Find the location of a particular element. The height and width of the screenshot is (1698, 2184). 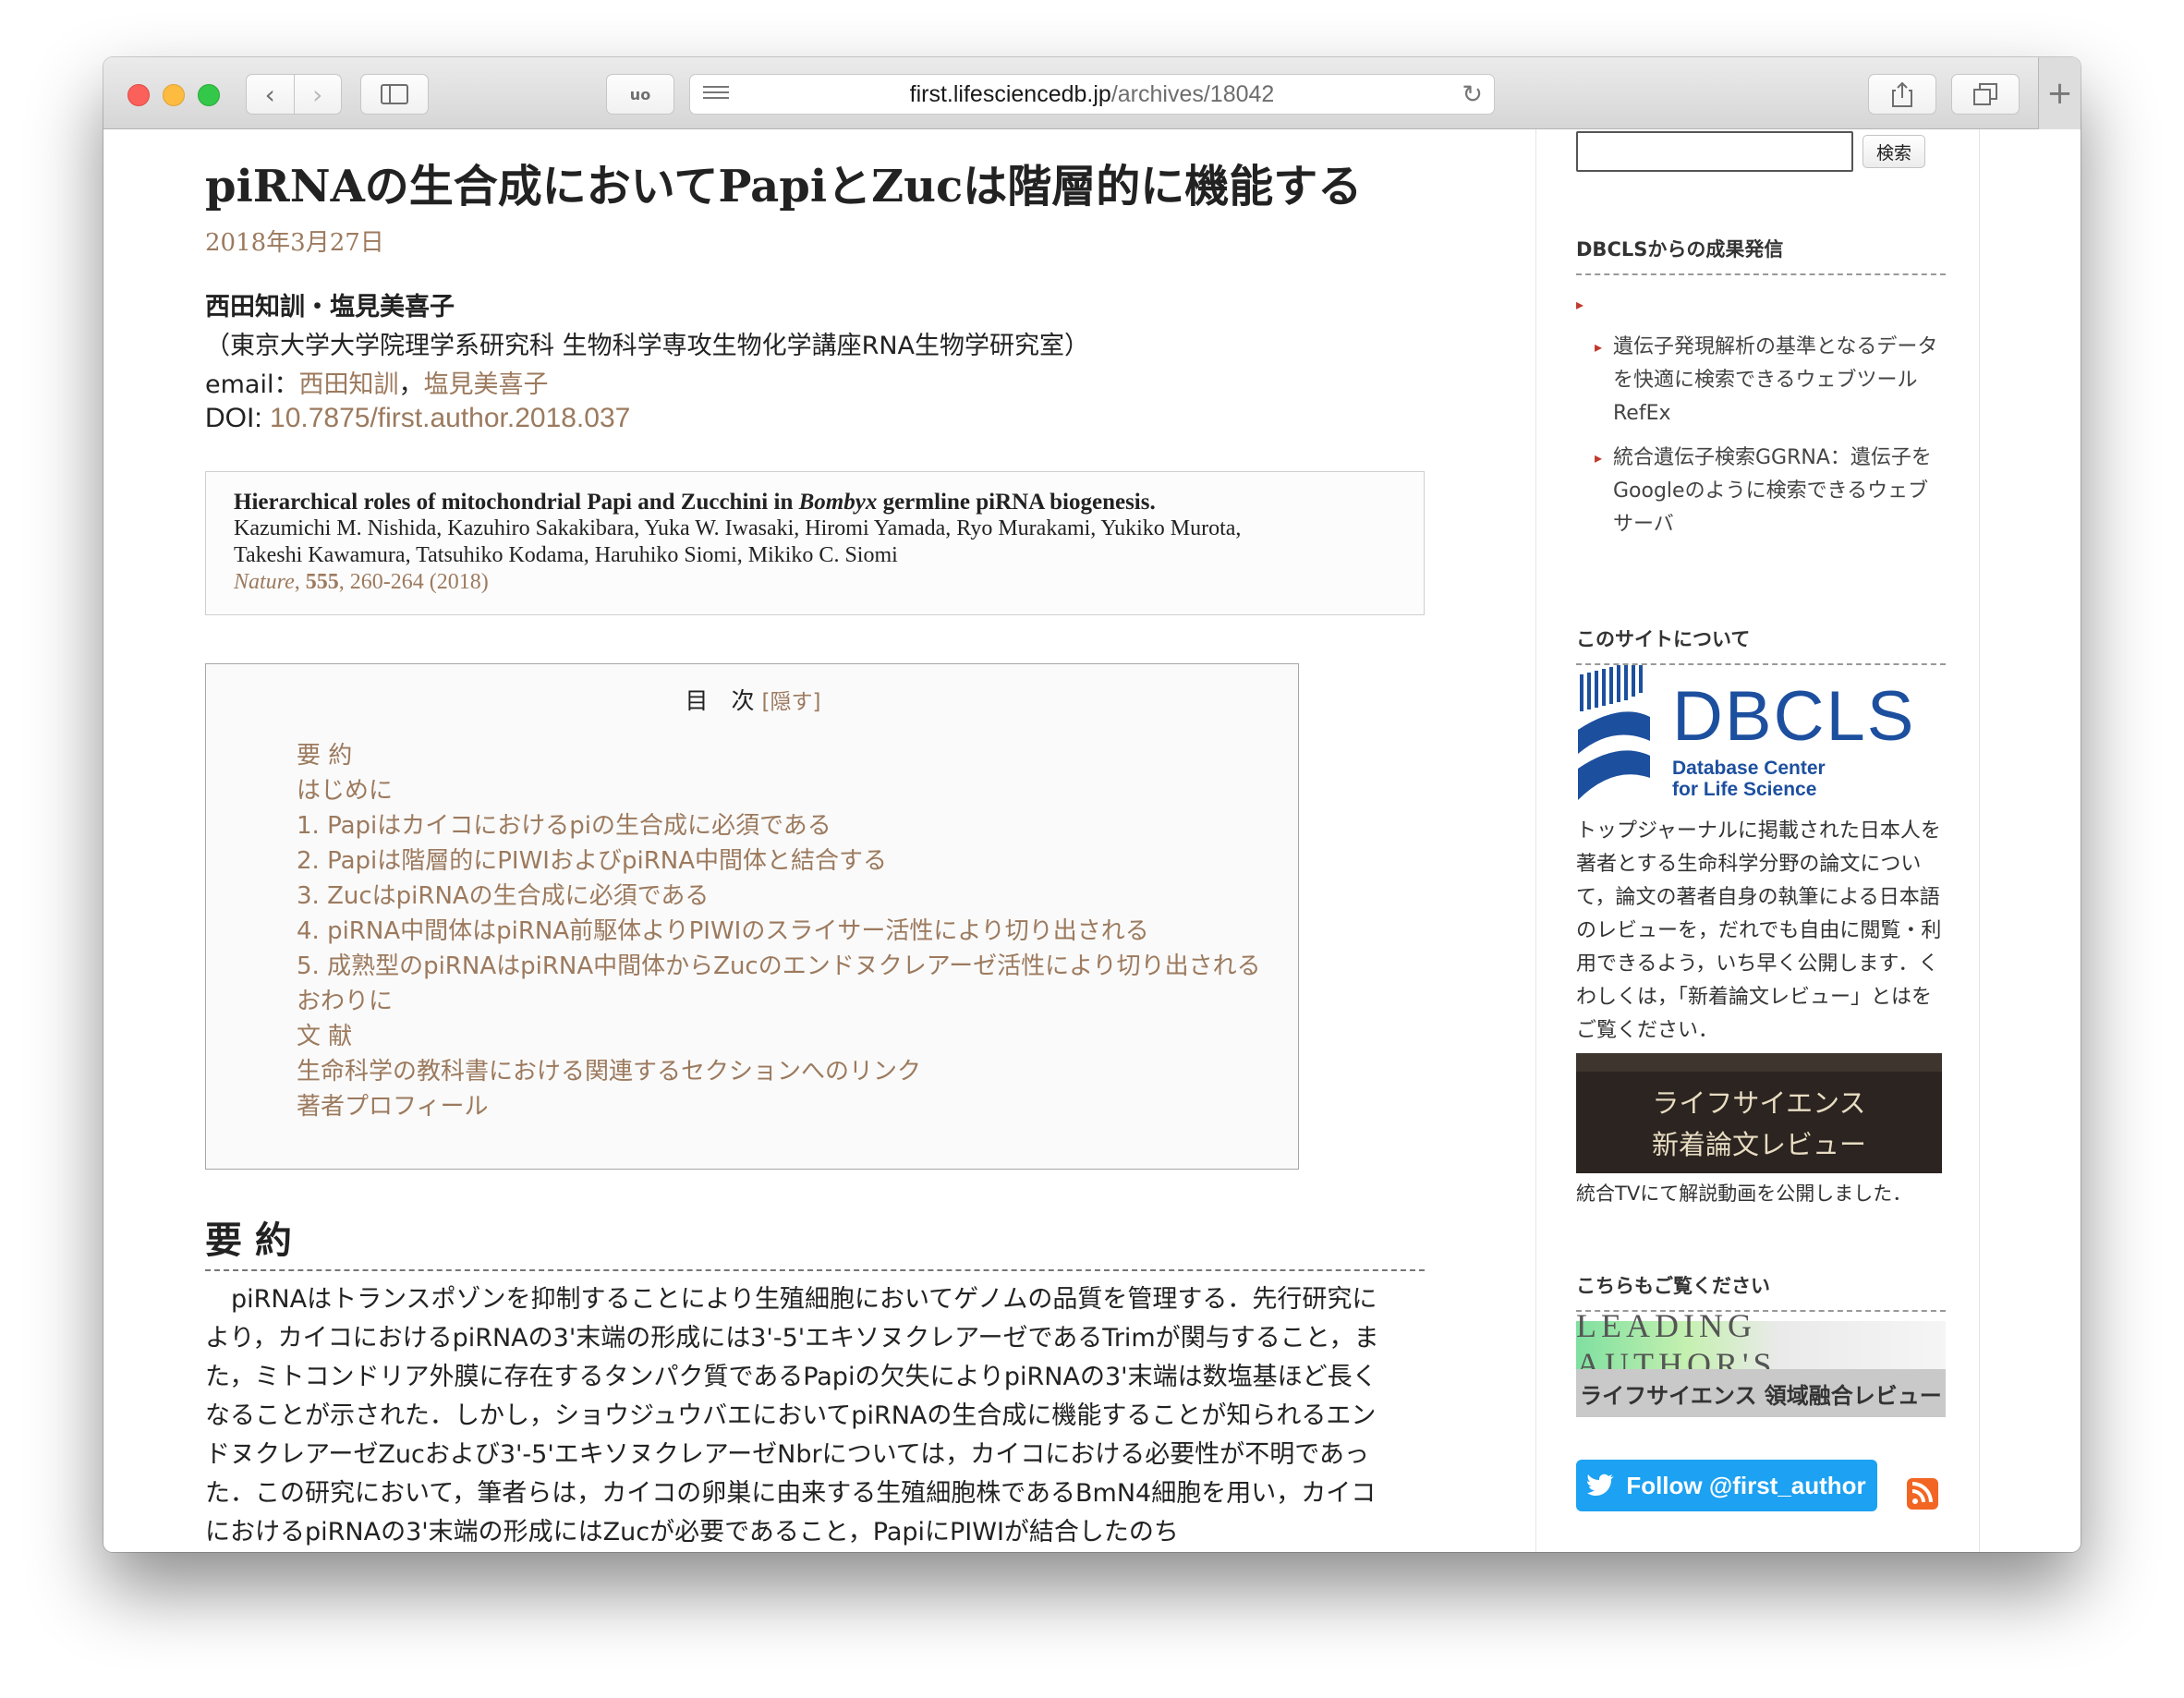

extension-button: uo is located at coordinates (640, 94).